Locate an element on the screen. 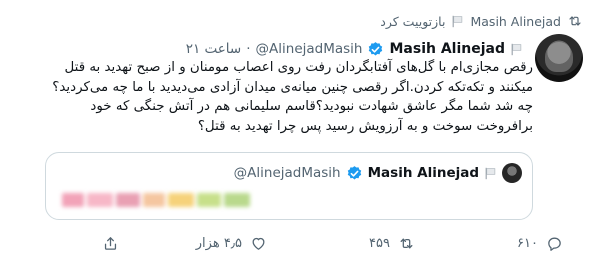  reply-icon is located at coordinates (554, 244).